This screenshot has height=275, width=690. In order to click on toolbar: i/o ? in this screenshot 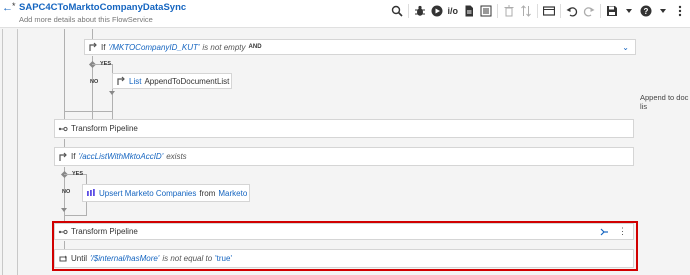, I will do `click(536, 11)`.